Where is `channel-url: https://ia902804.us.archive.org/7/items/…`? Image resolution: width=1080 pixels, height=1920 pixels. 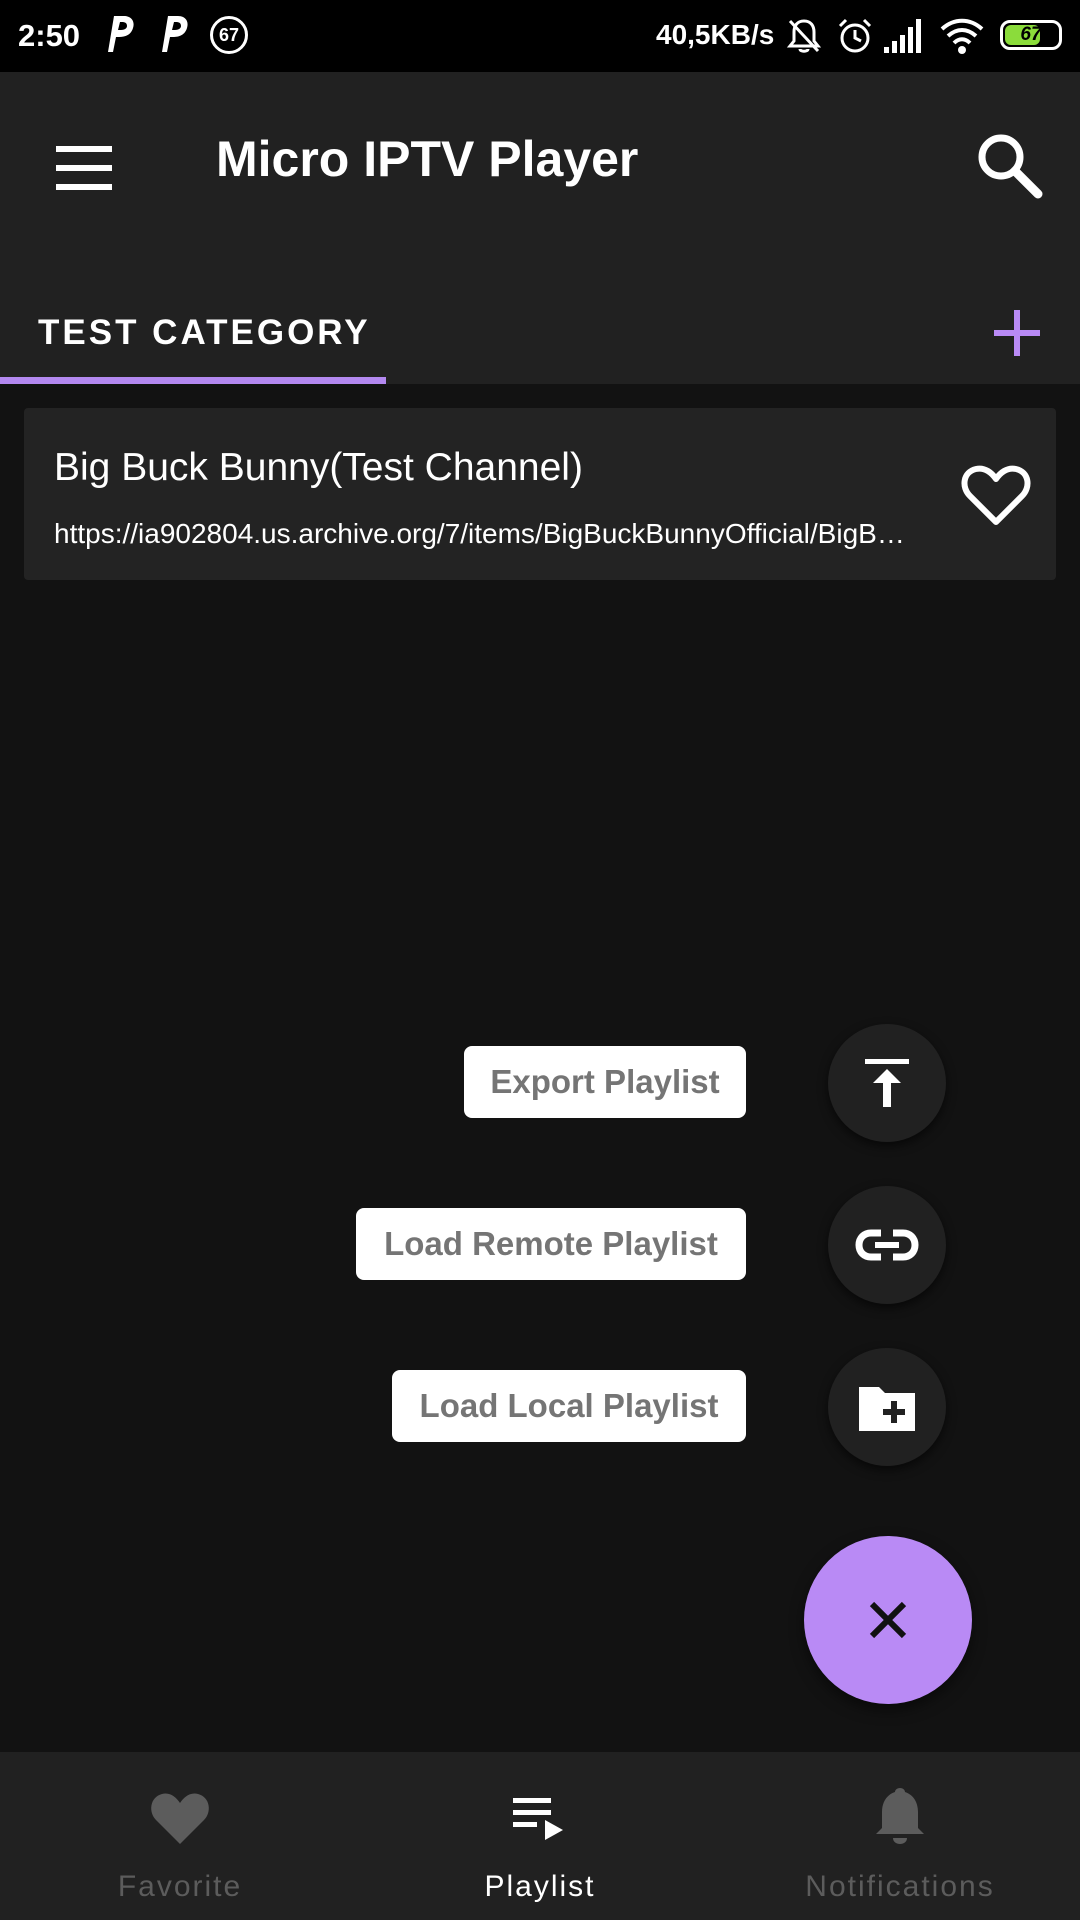 channel-url: https://ia902804.us.archive.org/7/items/… is located at coordinates (484, 533).